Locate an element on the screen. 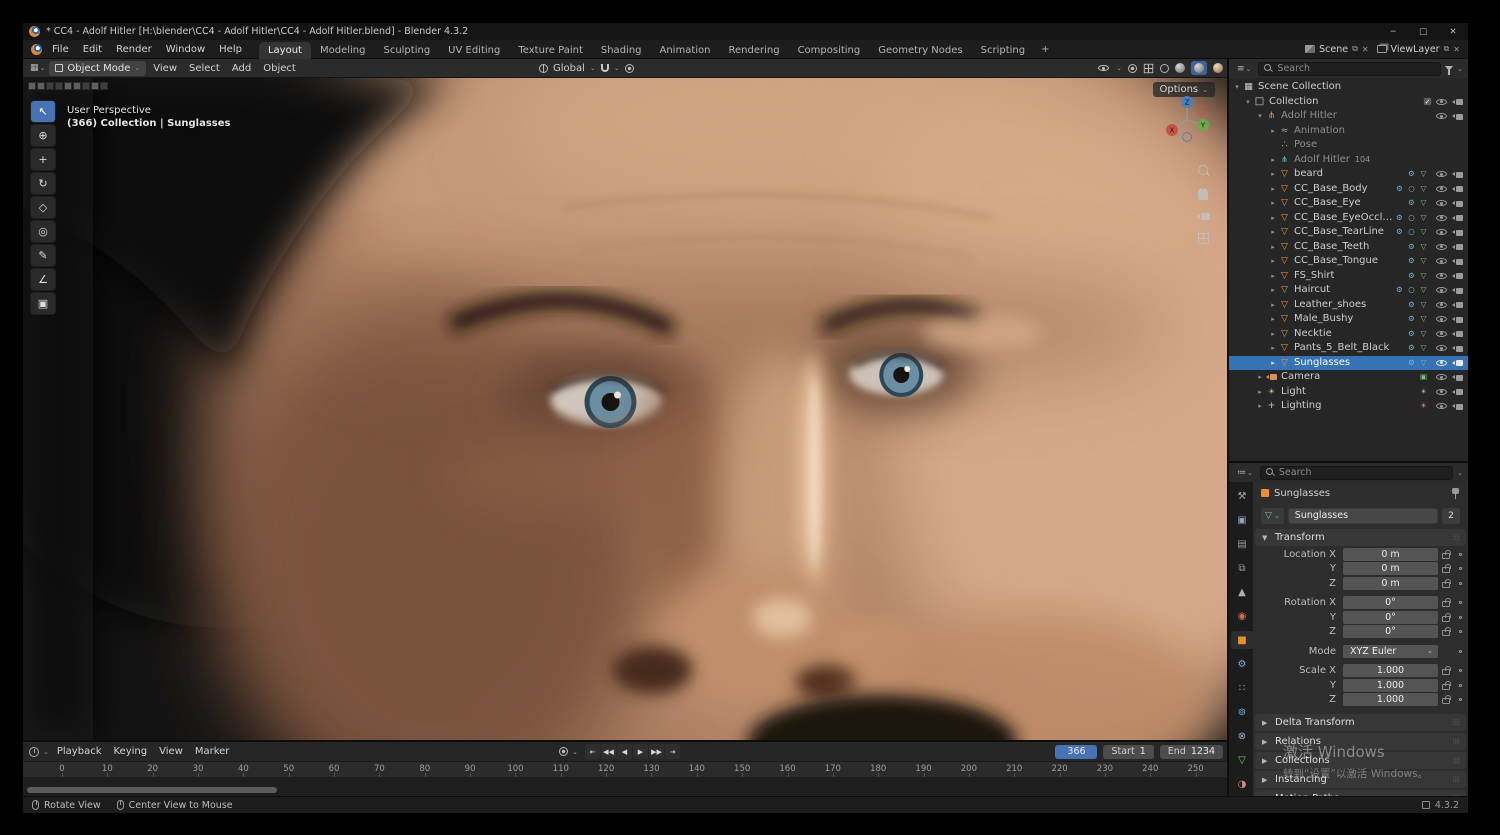 The width and height of the screenshot is (1500, 835). tool-tab: ⚒ is located at coordinates (1242, 496).